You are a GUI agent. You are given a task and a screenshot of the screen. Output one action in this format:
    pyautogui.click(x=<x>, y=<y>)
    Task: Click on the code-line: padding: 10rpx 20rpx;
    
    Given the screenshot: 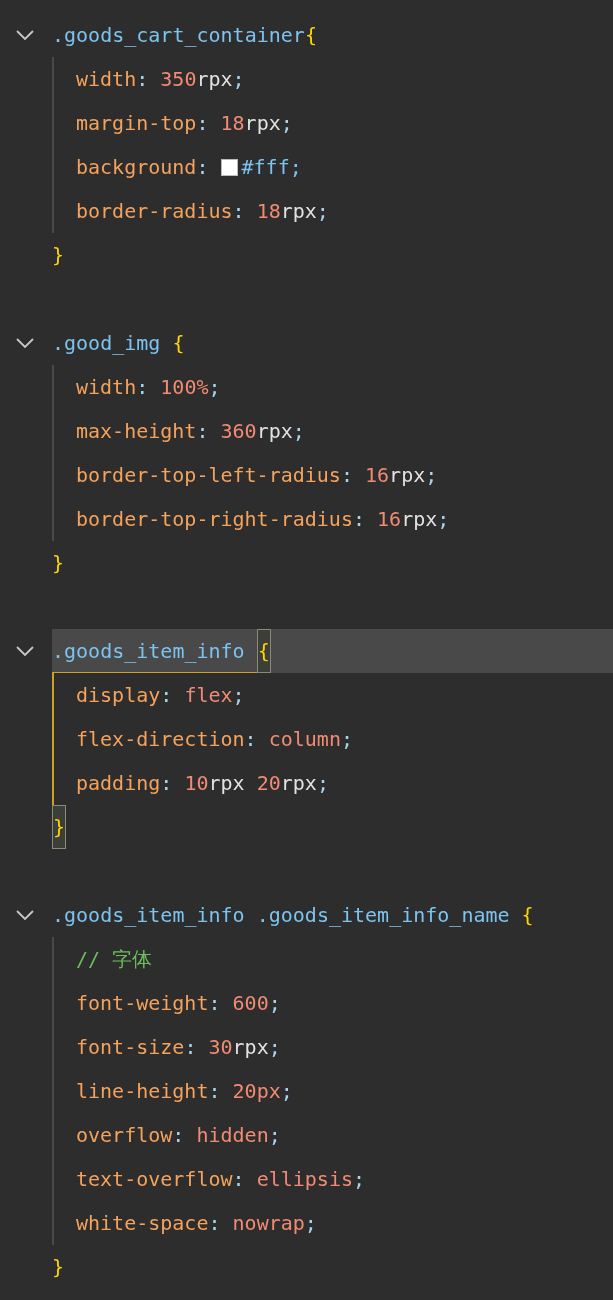 What is the action you would take?
    pyautogui.click(x=202, y=783)
    